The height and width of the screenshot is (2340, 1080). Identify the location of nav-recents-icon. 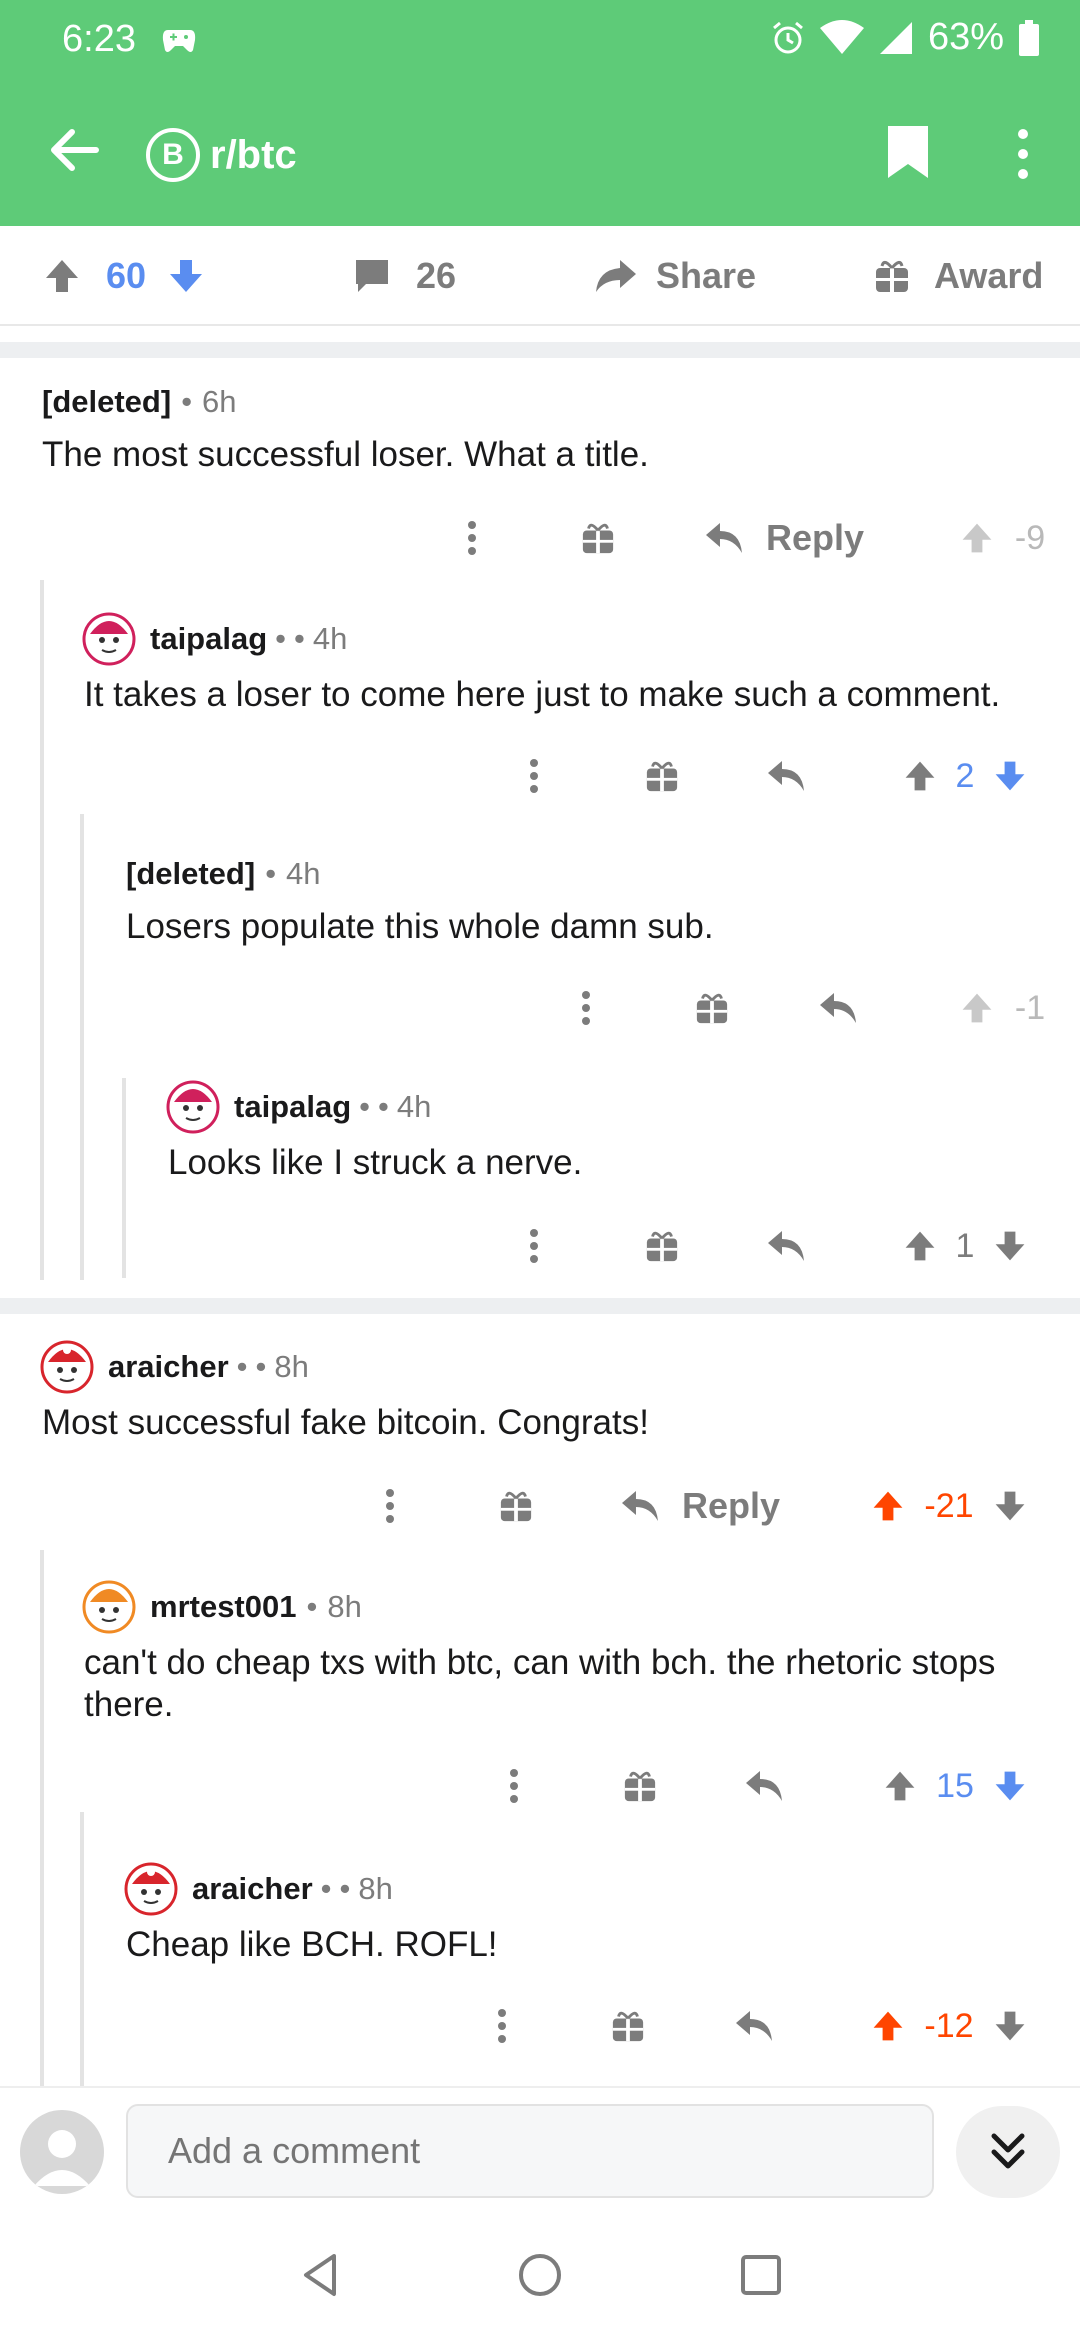
(761, 2275).